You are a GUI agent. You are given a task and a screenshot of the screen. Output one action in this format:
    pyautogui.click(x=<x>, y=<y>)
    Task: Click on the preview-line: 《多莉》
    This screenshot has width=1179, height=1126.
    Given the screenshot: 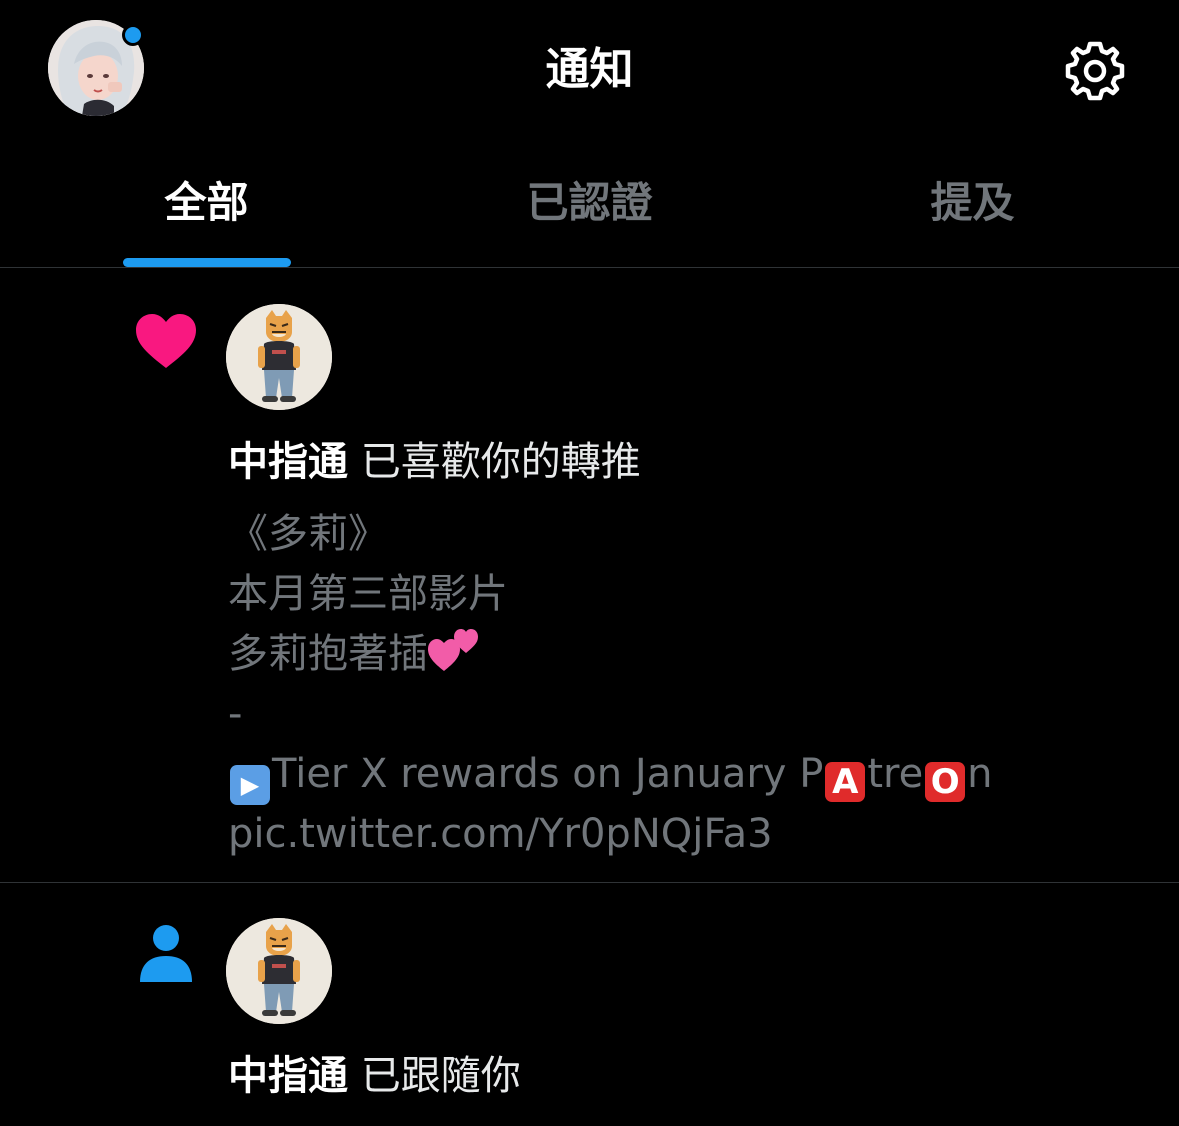 What is the action you would take?
    pyautogui.click(x=308, y=534)
    